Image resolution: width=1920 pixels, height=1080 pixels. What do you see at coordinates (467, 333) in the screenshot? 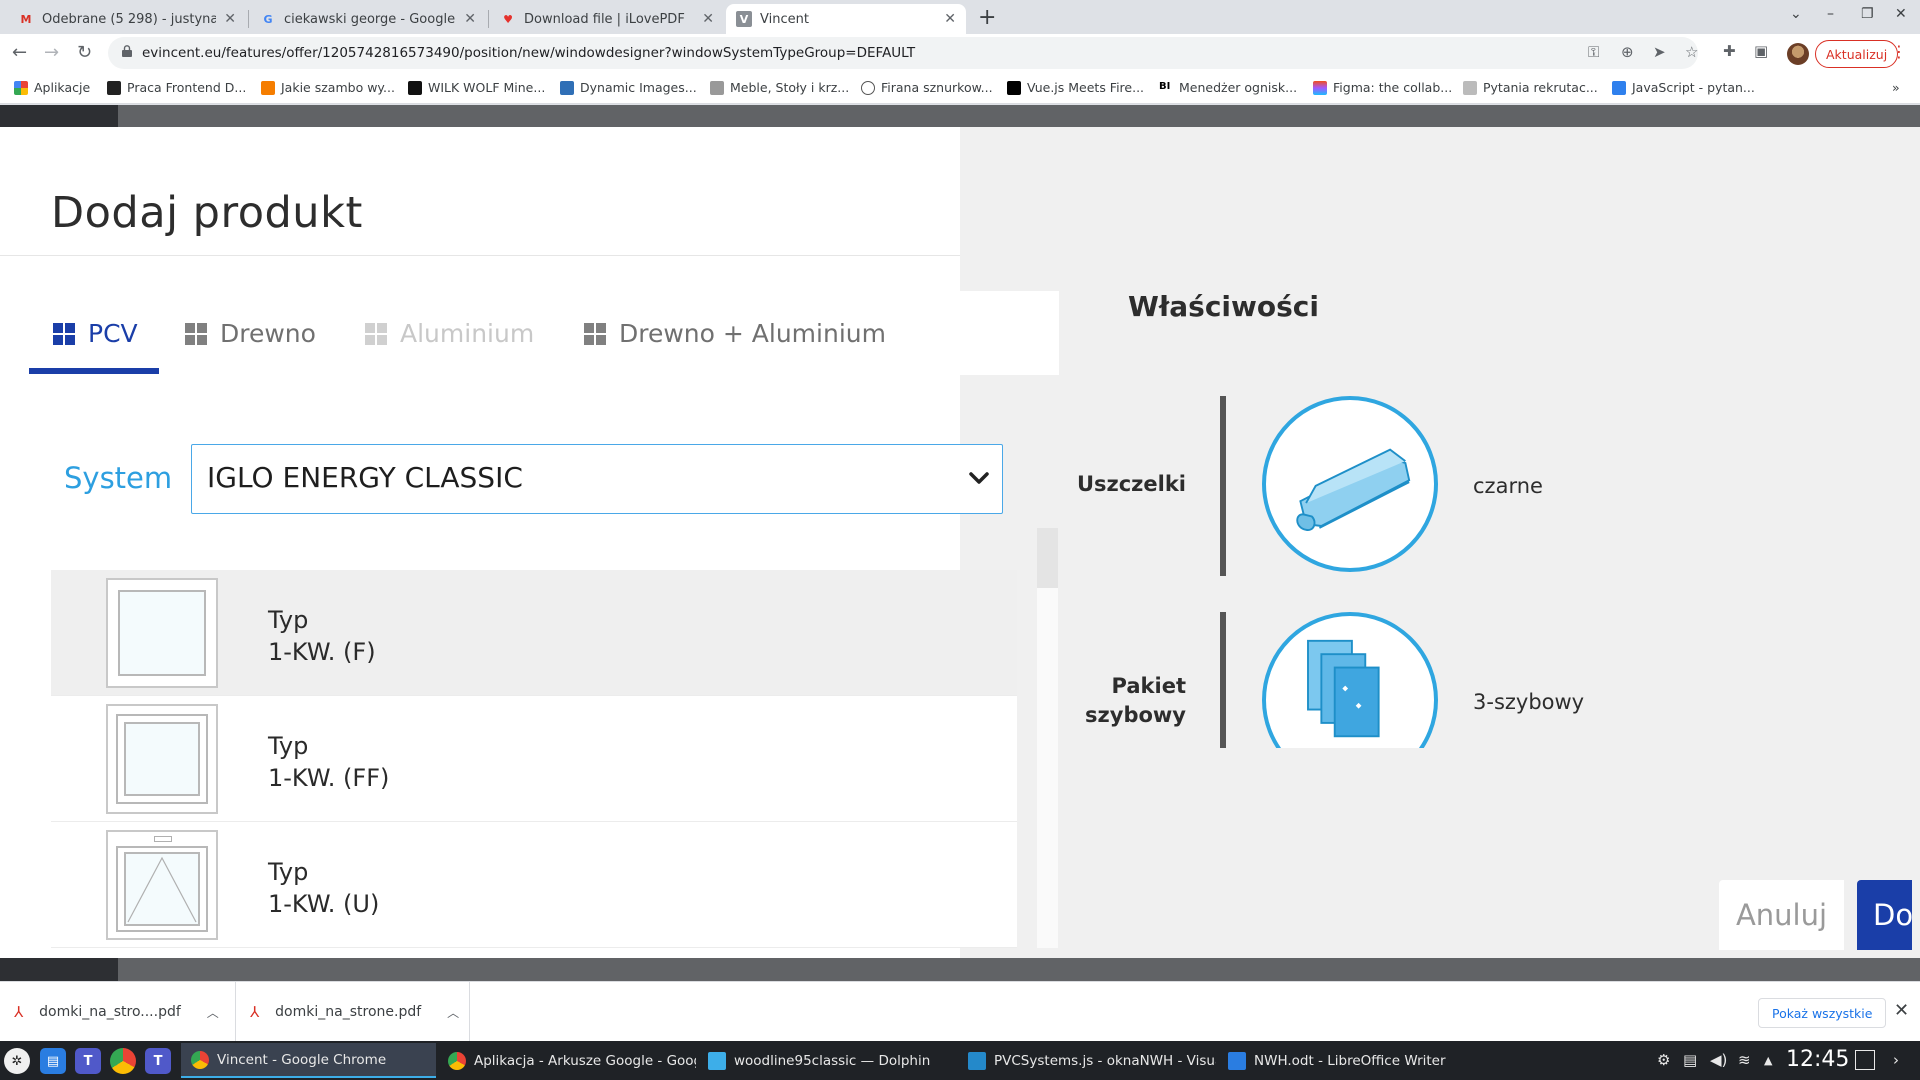
I see `tab-label: Aluminium` at bounding box center [467, 333].